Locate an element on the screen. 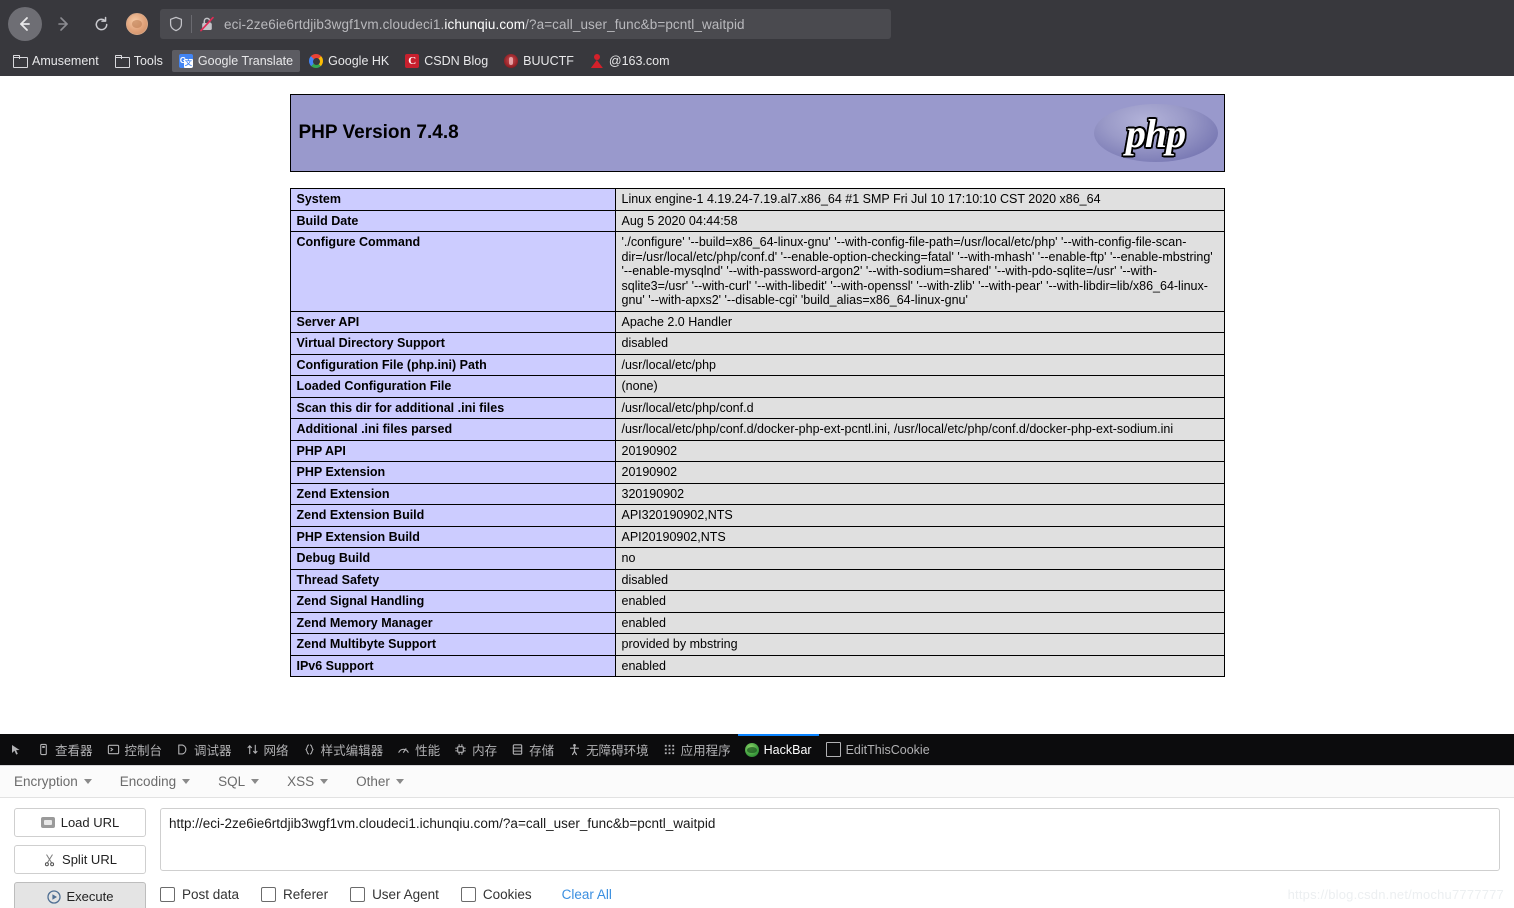 This screenshot has height=908, width=1514. menu-other: Other is located at coordinates (380, 781).